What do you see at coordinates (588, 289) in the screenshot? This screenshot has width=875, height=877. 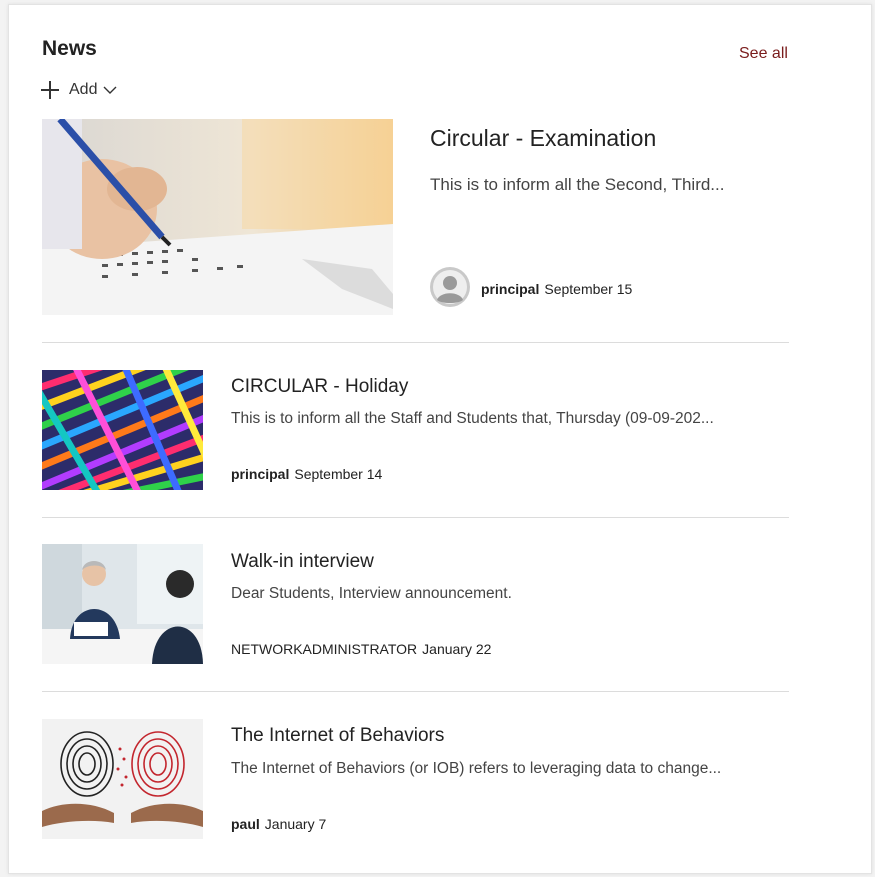 I see `publish-date: September 15` at bounding box center [588, 289].